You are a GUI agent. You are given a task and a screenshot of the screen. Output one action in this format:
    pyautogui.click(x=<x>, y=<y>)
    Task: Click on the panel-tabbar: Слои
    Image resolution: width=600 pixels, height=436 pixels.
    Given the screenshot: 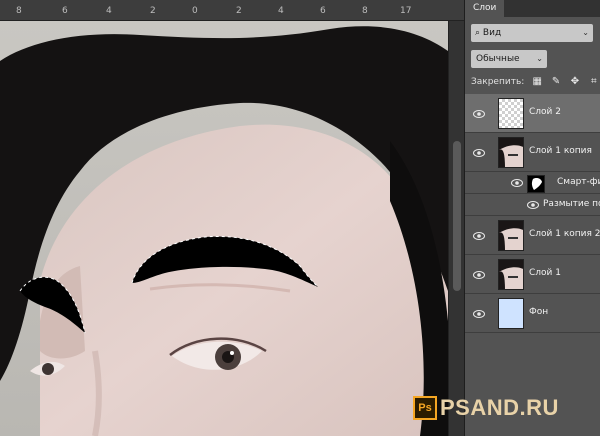 What is the action you would take?
    pyautogui.click(x=532, y=8)
    